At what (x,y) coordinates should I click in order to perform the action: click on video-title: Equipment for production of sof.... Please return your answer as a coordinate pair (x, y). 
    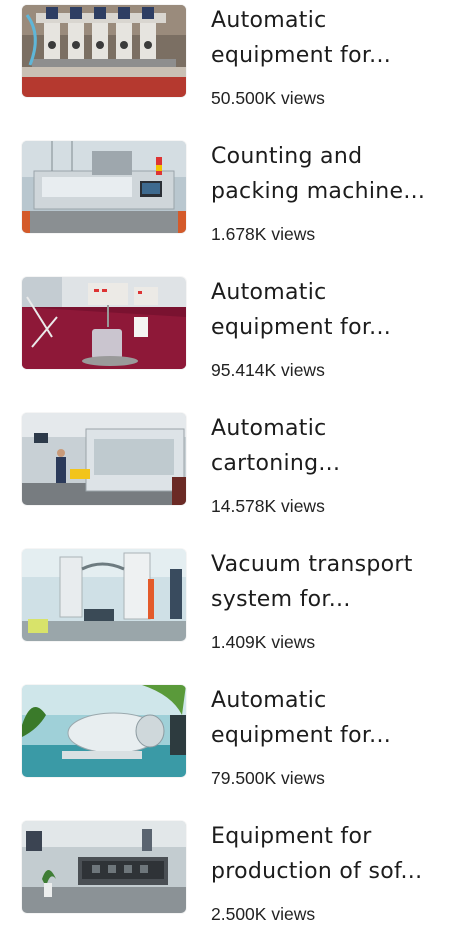
    Looking at the image, I should click on (331, 854).